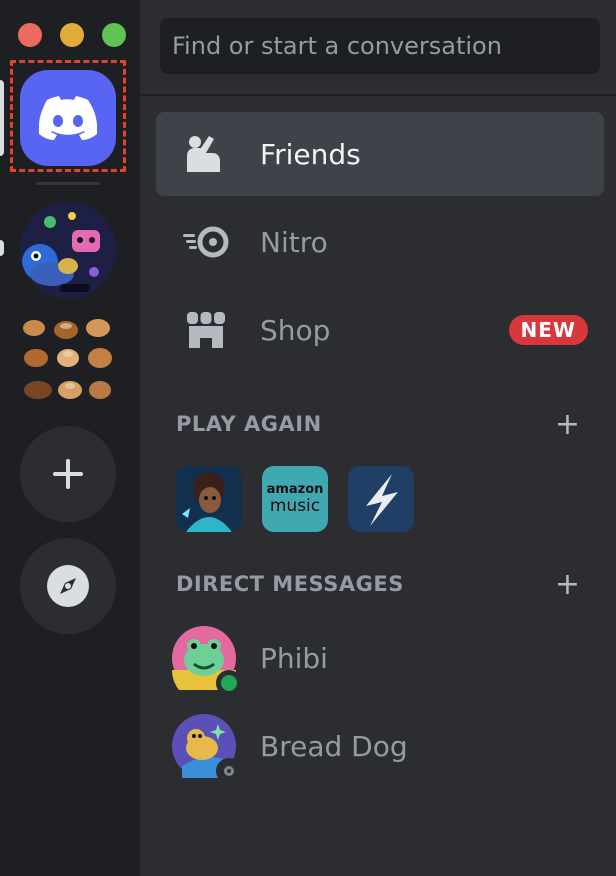  I want to click on window-controls, so click(72, 35).